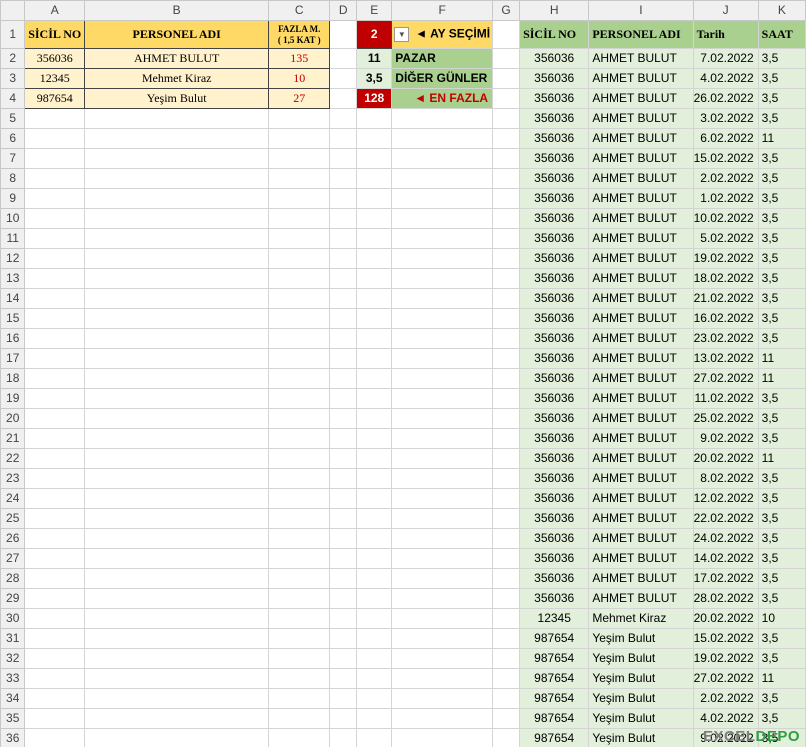 The width and height of the screenshot is (806, 747). What do you see at coordinates (781, 358) in the screenshot?
I see `record-saat: 11` at bounding box center [781, 358].